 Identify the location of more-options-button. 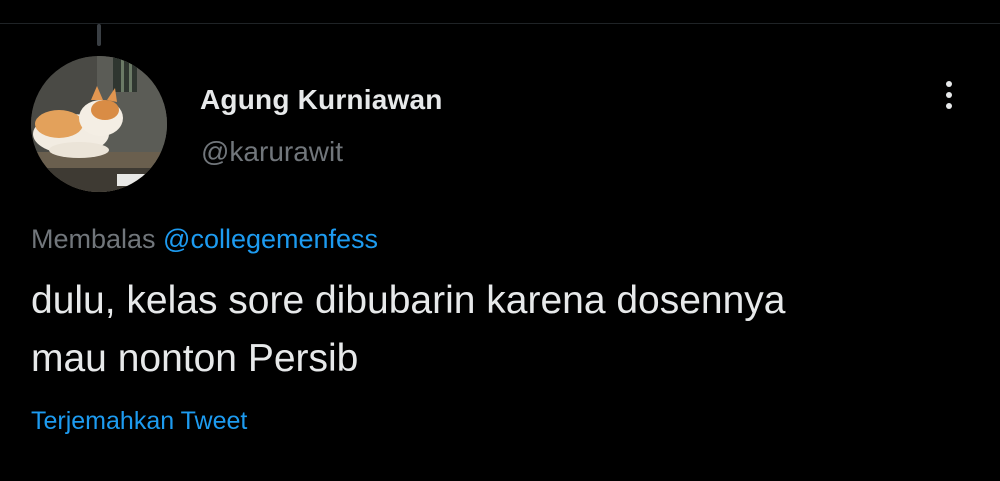
(949, 95).